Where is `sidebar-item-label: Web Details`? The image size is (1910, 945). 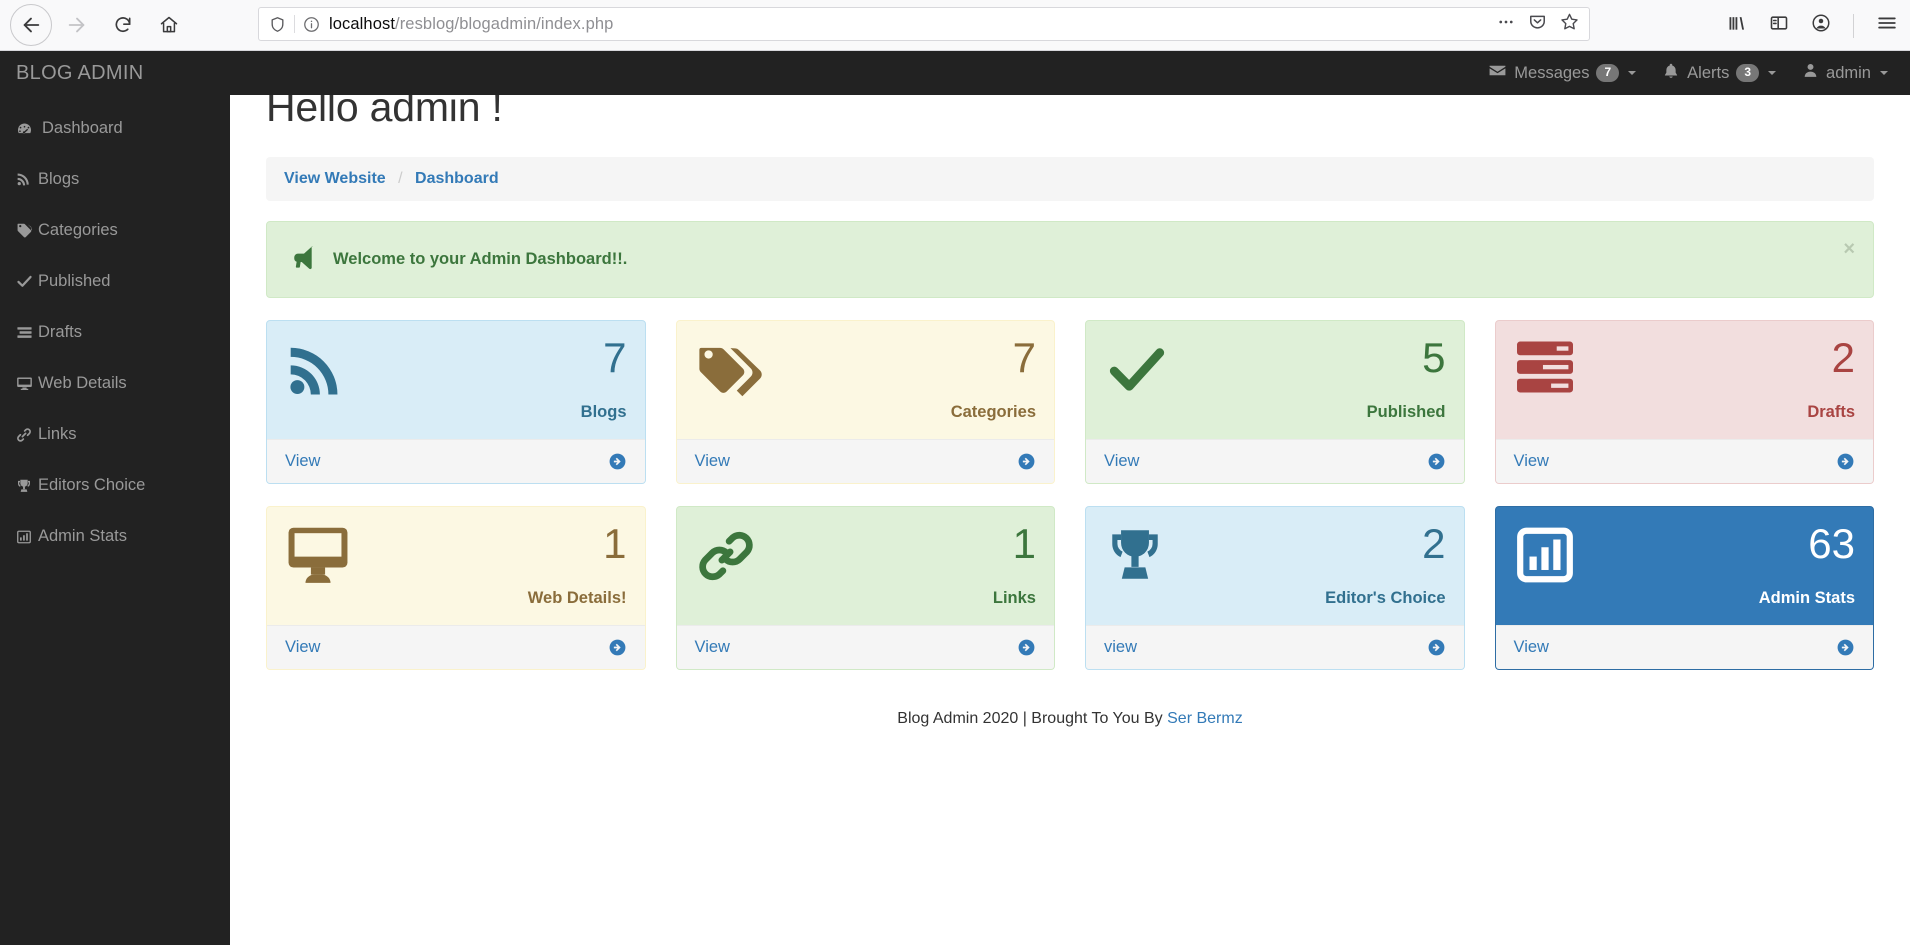
sidebar-item-label: Web Details is located at coordinates (82, 383).